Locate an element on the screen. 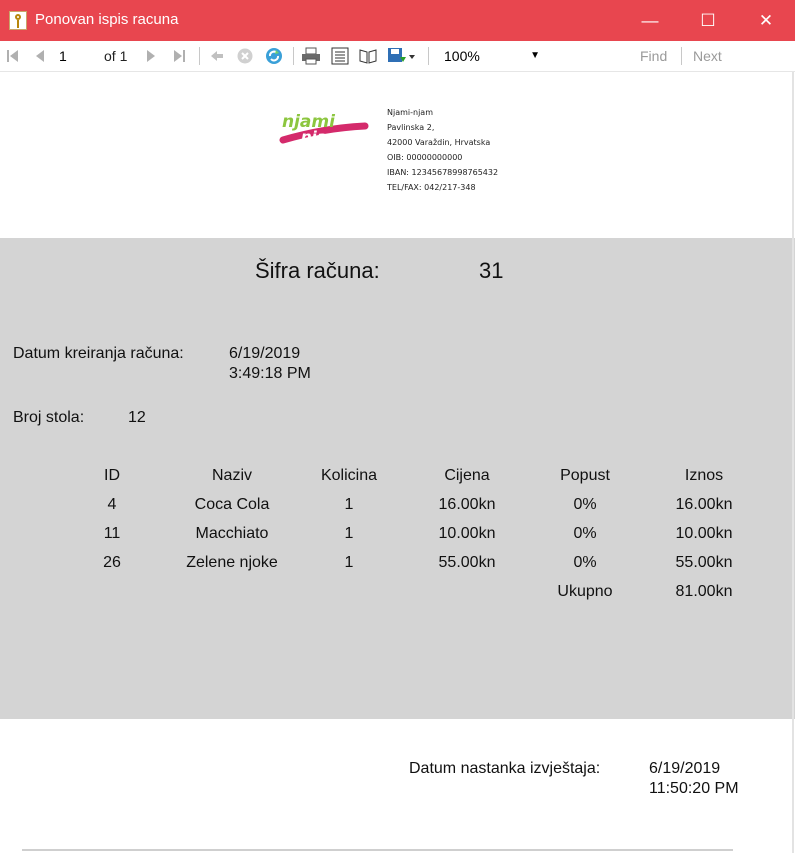 The image size is (795, 853). zoom-select: 100% ▼ is located at coordinates (493, 56).